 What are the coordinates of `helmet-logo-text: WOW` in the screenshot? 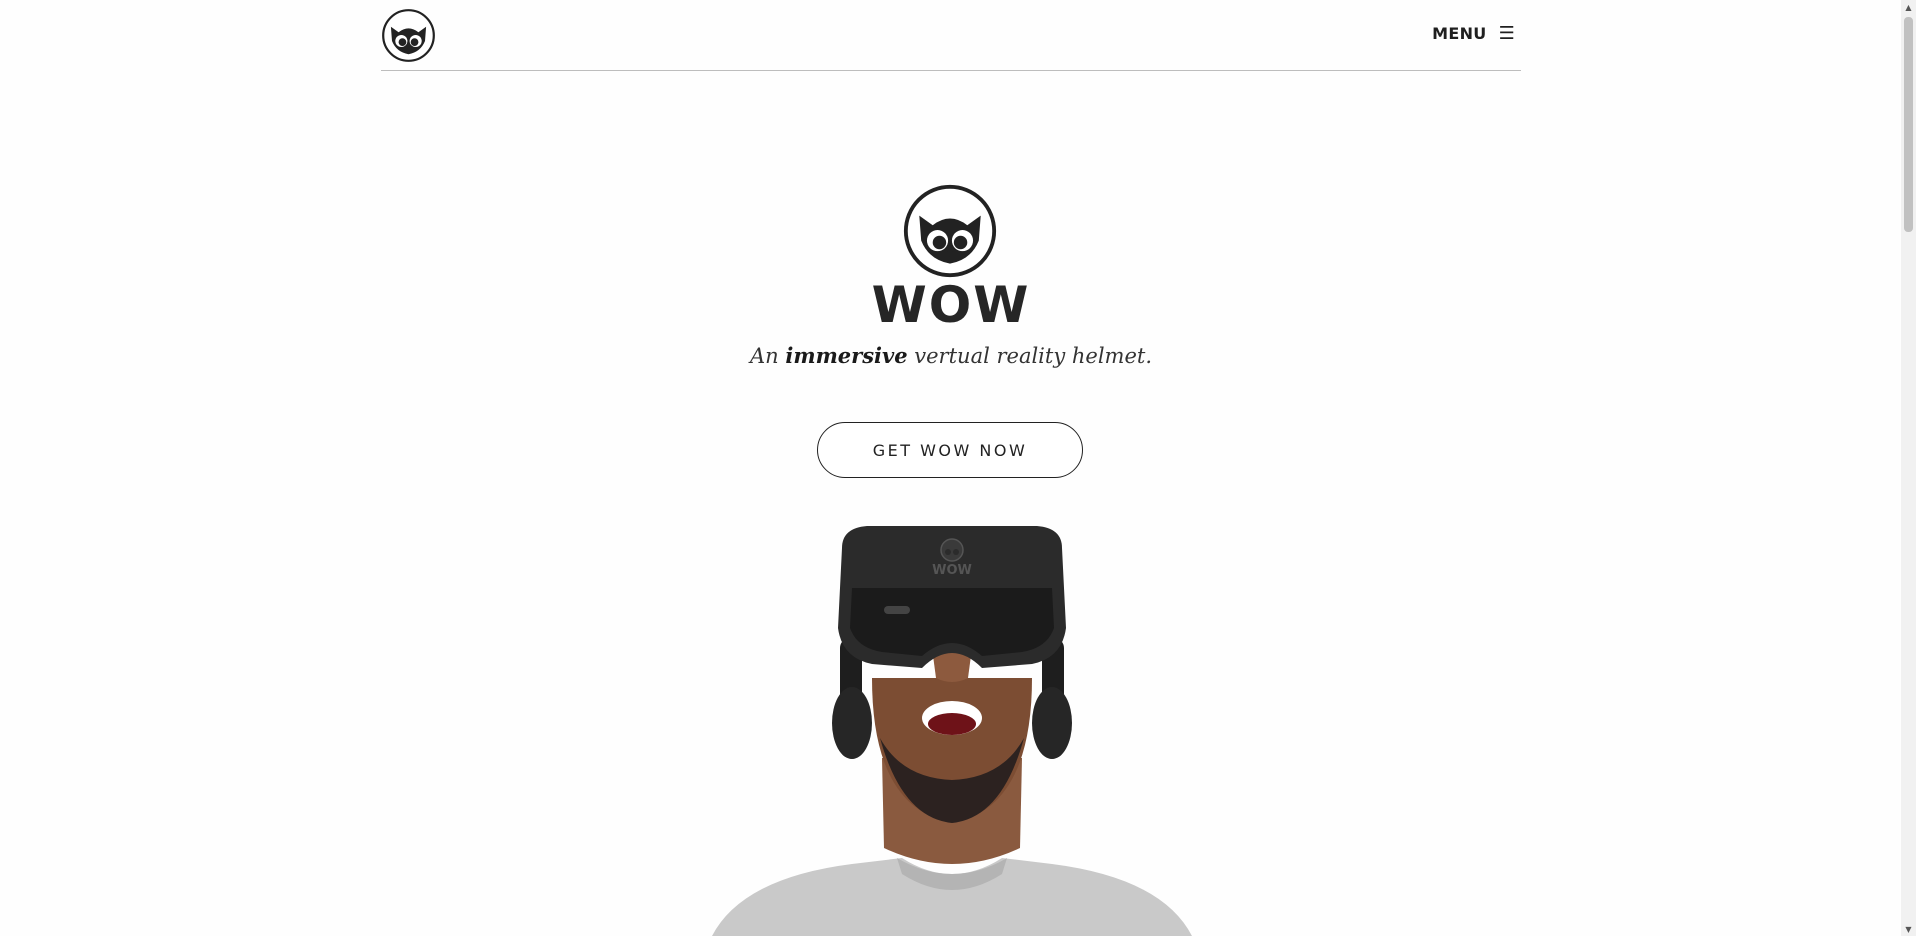 It's located at (952, 570).